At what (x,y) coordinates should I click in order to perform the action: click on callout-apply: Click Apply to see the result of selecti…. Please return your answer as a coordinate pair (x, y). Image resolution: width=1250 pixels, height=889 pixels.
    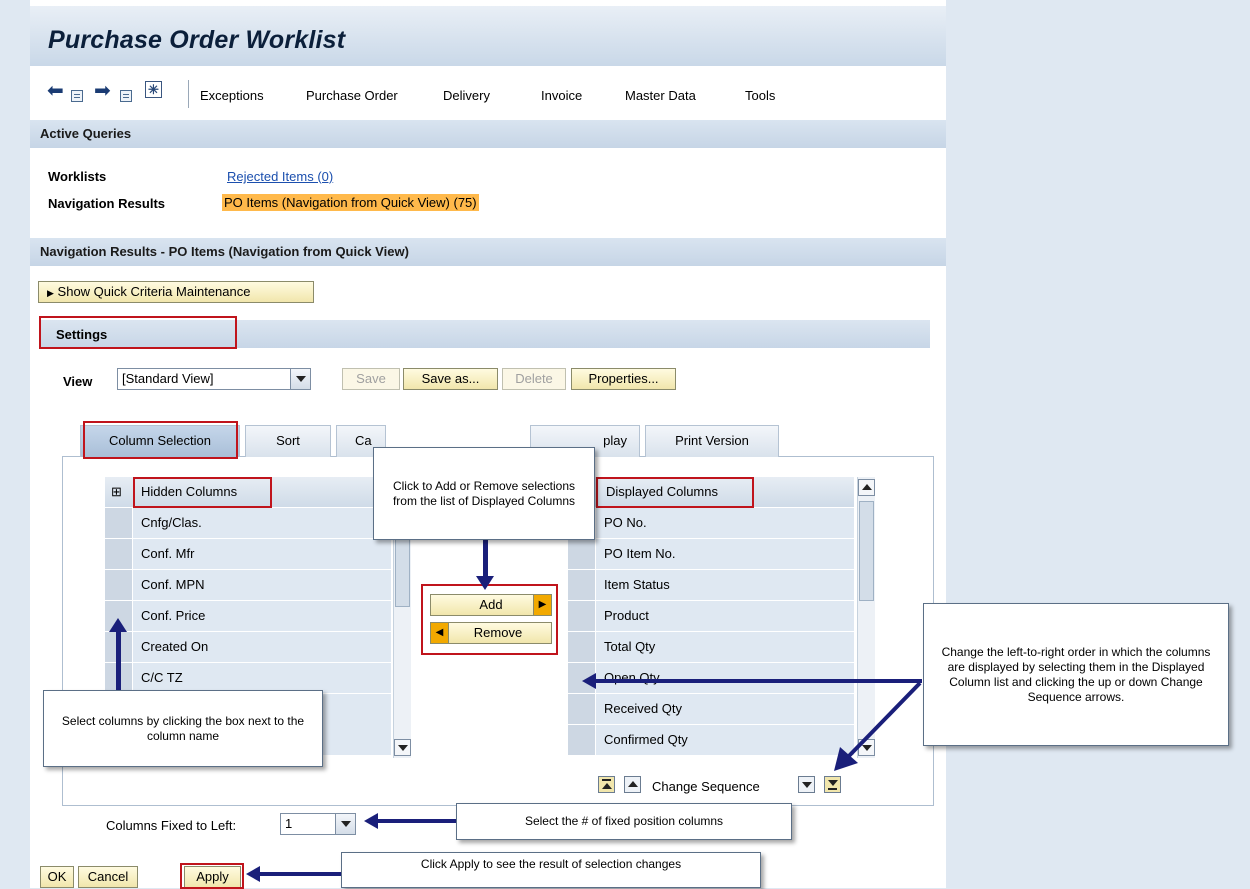
    Looking at the image, I should click on (551, 870).